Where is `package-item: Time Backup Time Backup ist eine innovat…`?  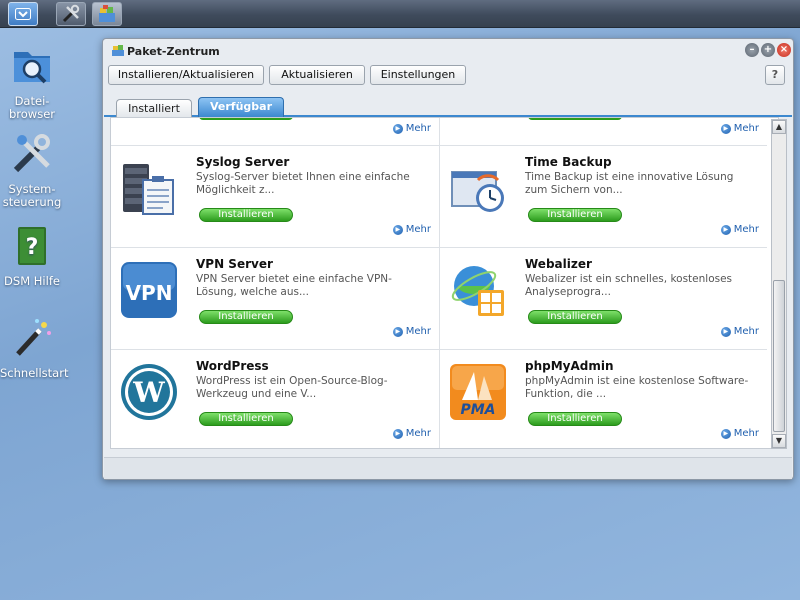 package-item: Time Backup Time Backup ist eine innovat… is located at coordinates (603, 197).